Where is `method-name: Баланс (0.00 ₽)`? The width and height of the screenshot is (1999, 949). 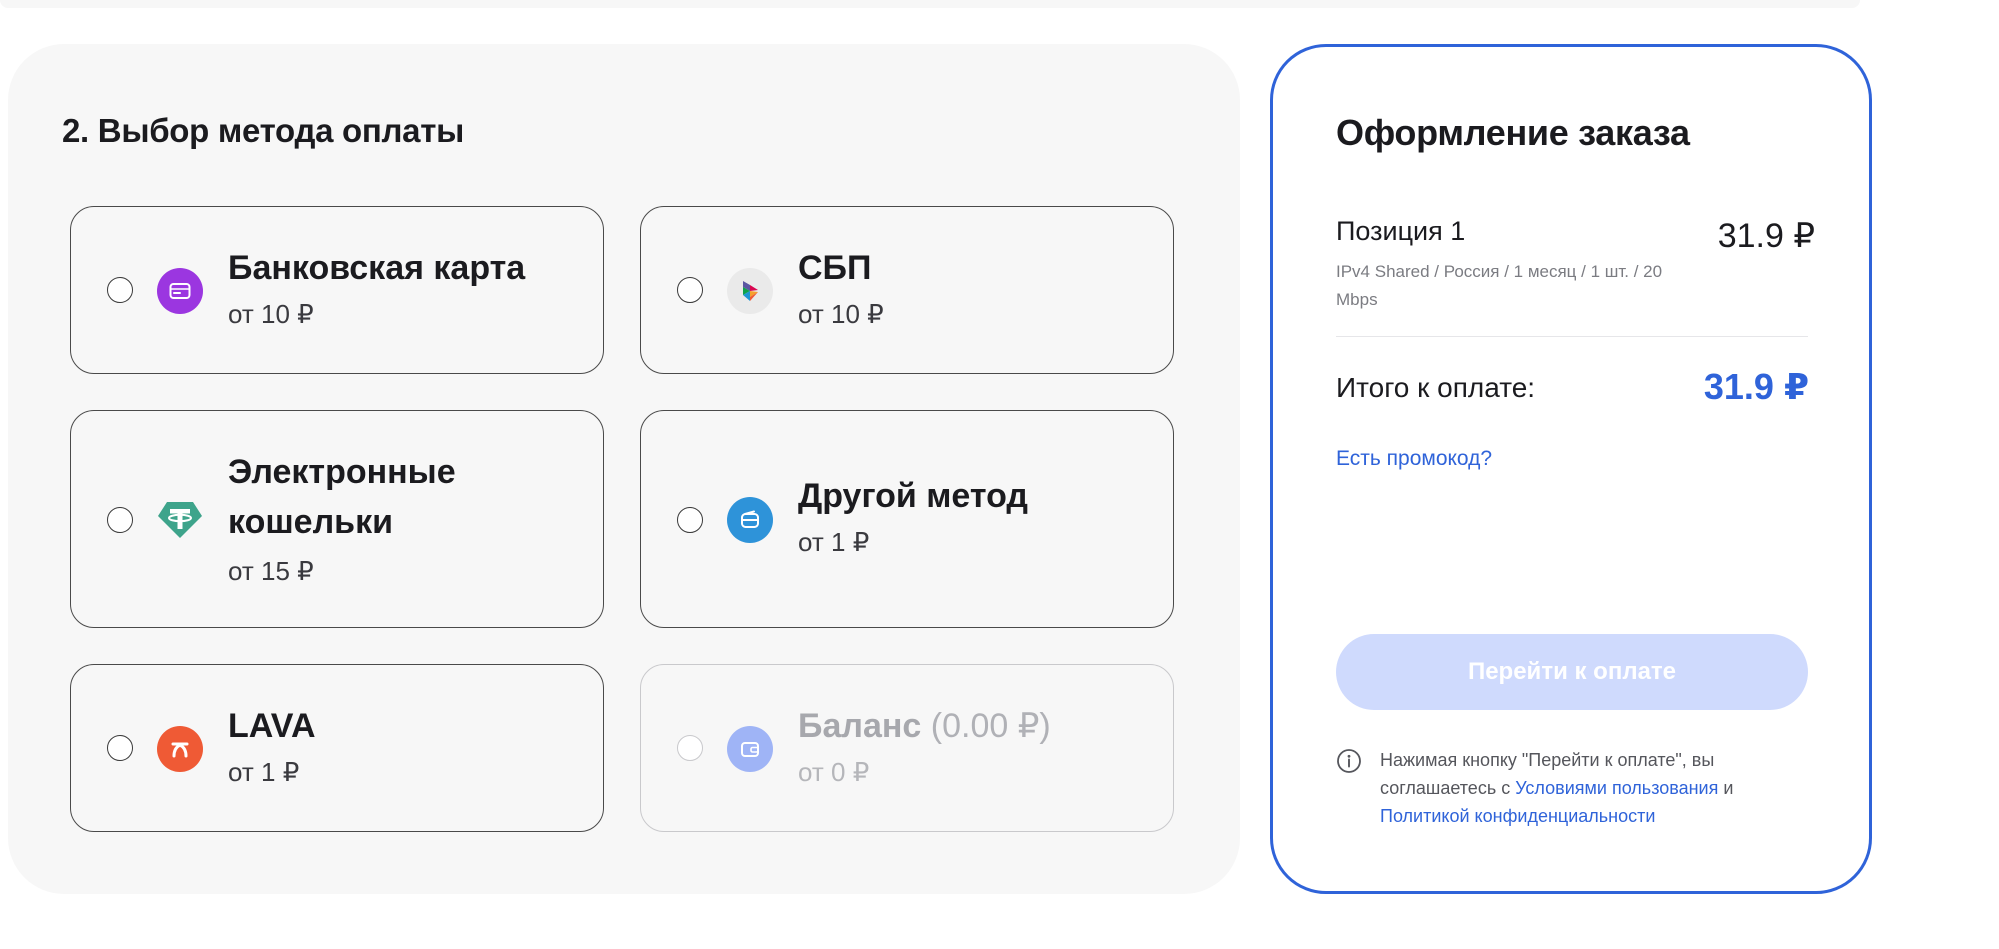
method-name: Баланс (0.00 ₽) is located at coordinates (924, 726).